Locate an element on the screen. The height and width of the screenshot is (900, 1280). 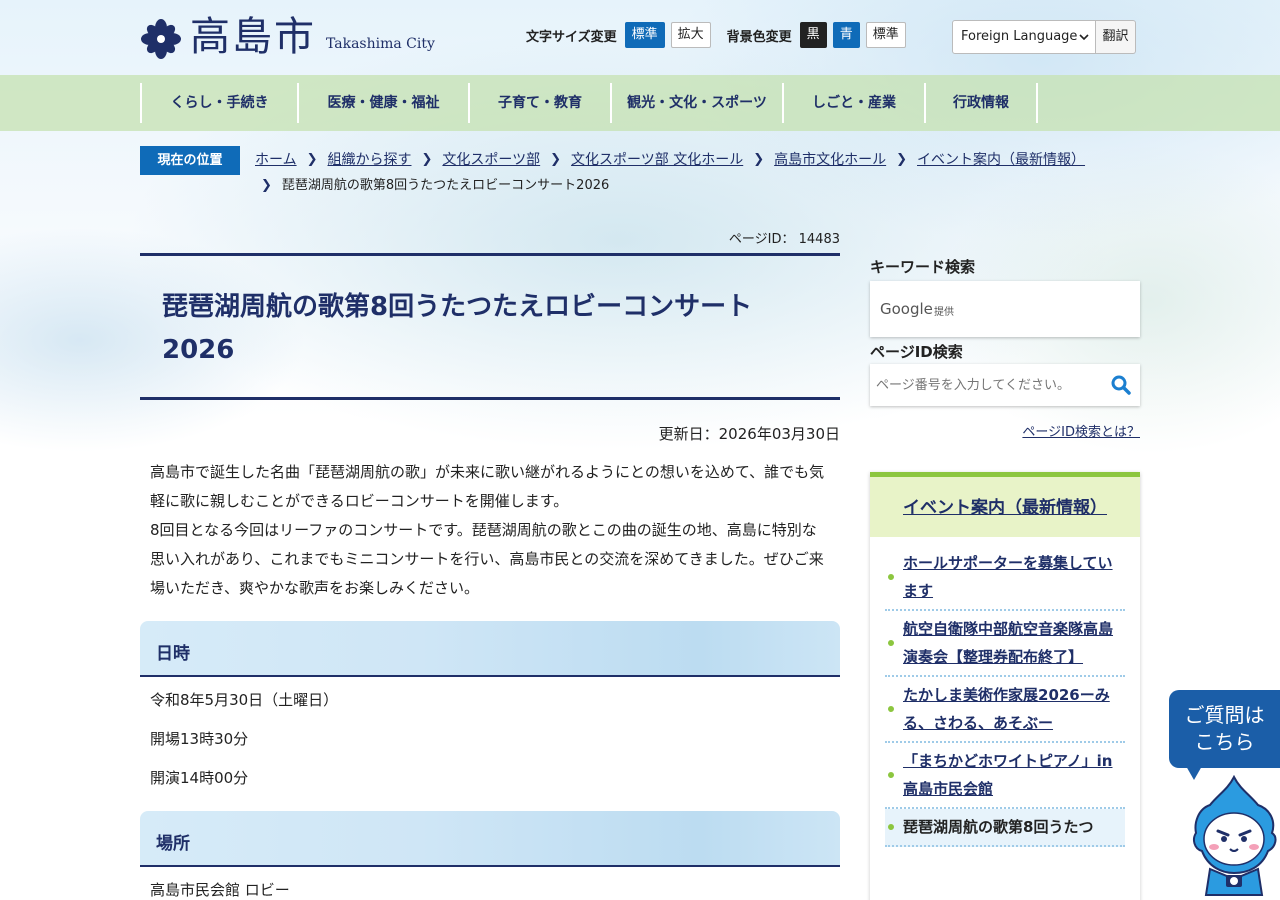
nav-item-health: 医療・健康・福祉 is located at coordinates (382, 103).